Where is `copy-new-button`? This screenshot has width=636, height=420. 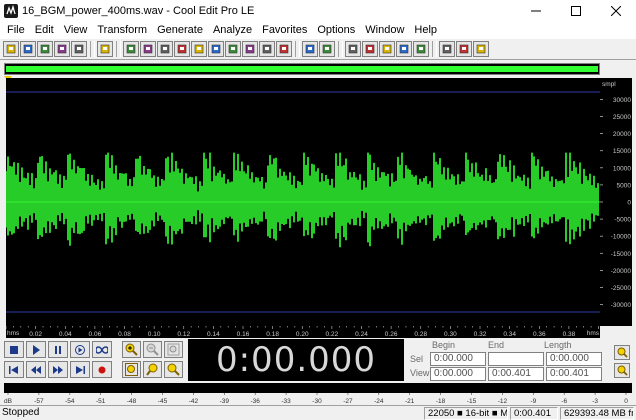
copy-new-button is located at coordinates (182, 49).